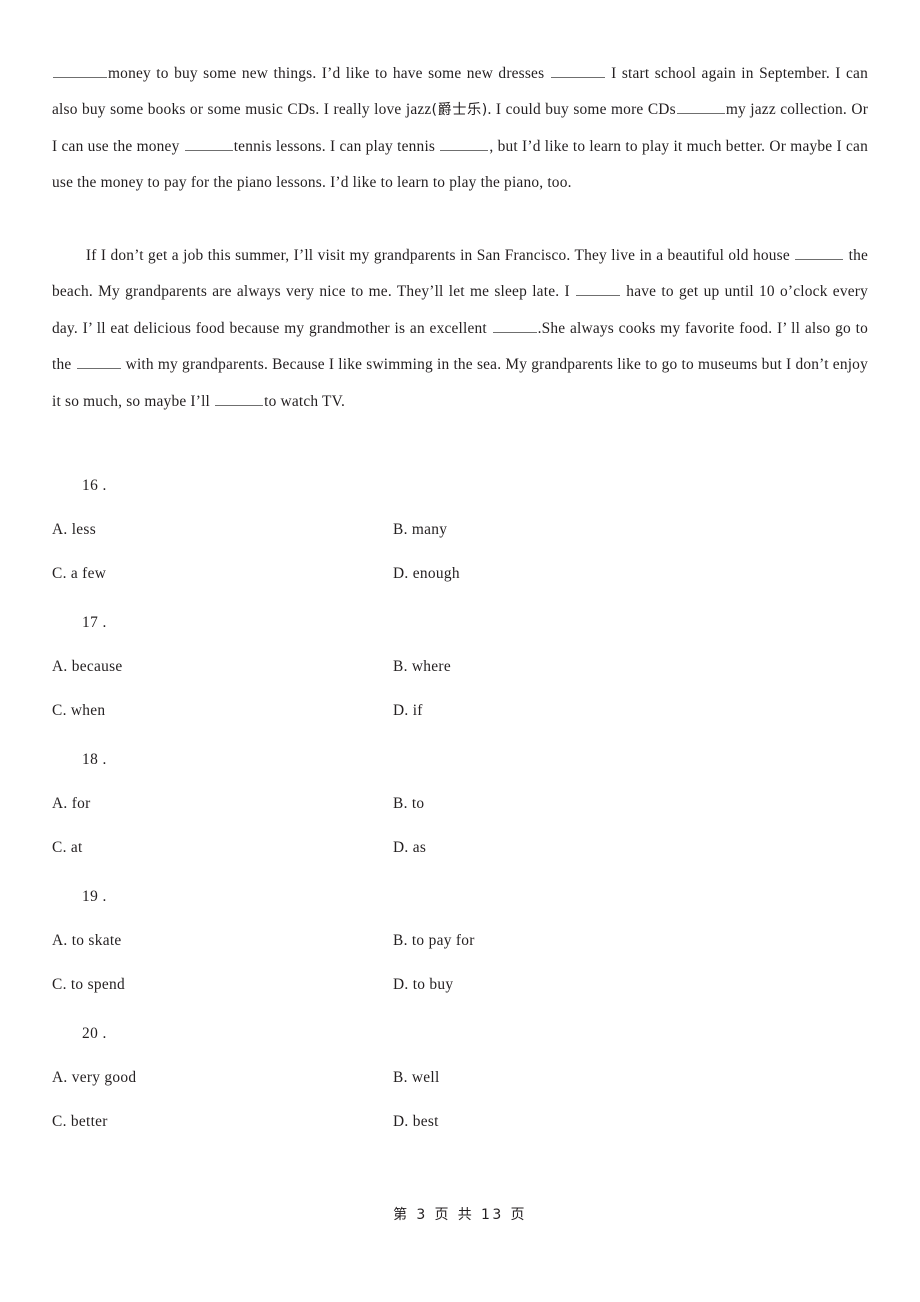 The image size is (920, 1302). I want to click on option-d: D. enough, so click(630, 574).